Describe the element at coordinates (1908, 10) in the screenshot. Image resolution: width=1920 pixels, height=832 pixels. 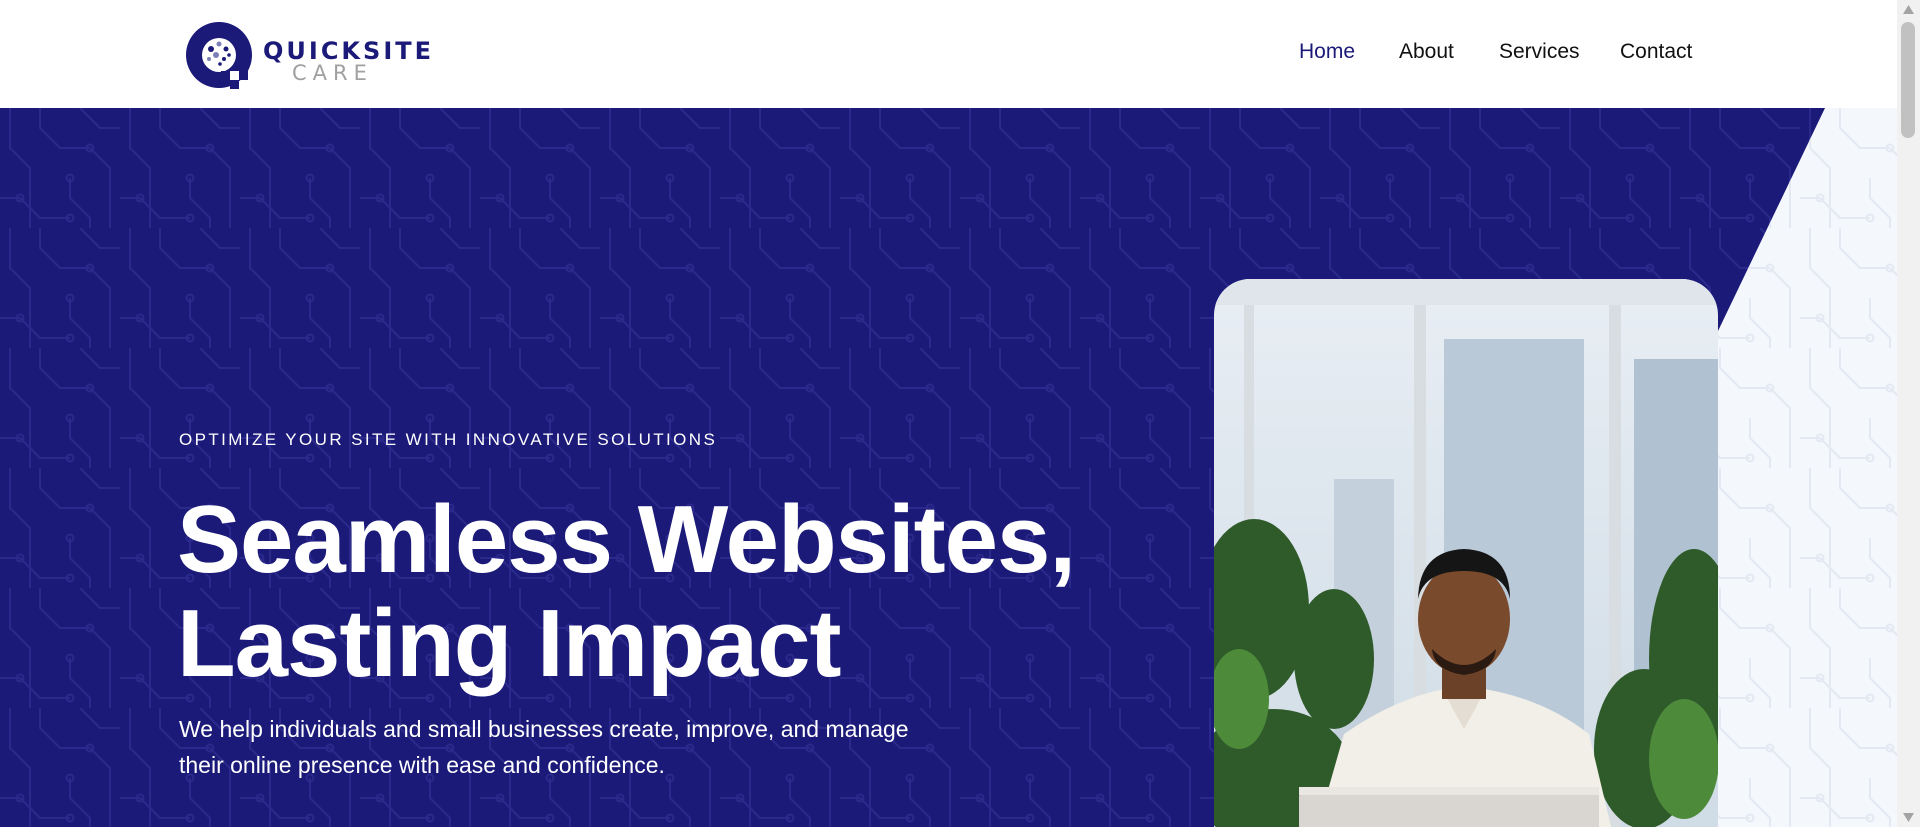
I see `scroll-up-arrow-icon` at that location.